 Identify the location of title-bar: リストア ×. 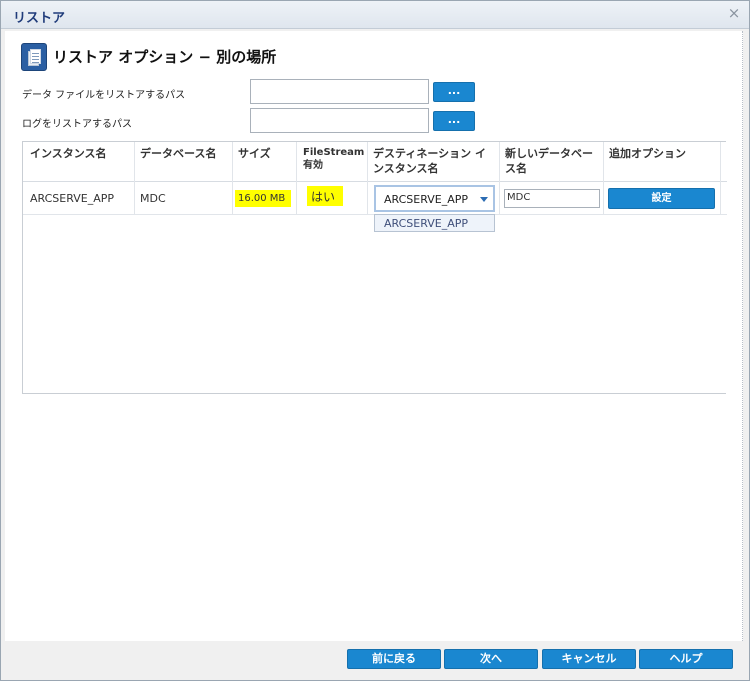
(375, 15).